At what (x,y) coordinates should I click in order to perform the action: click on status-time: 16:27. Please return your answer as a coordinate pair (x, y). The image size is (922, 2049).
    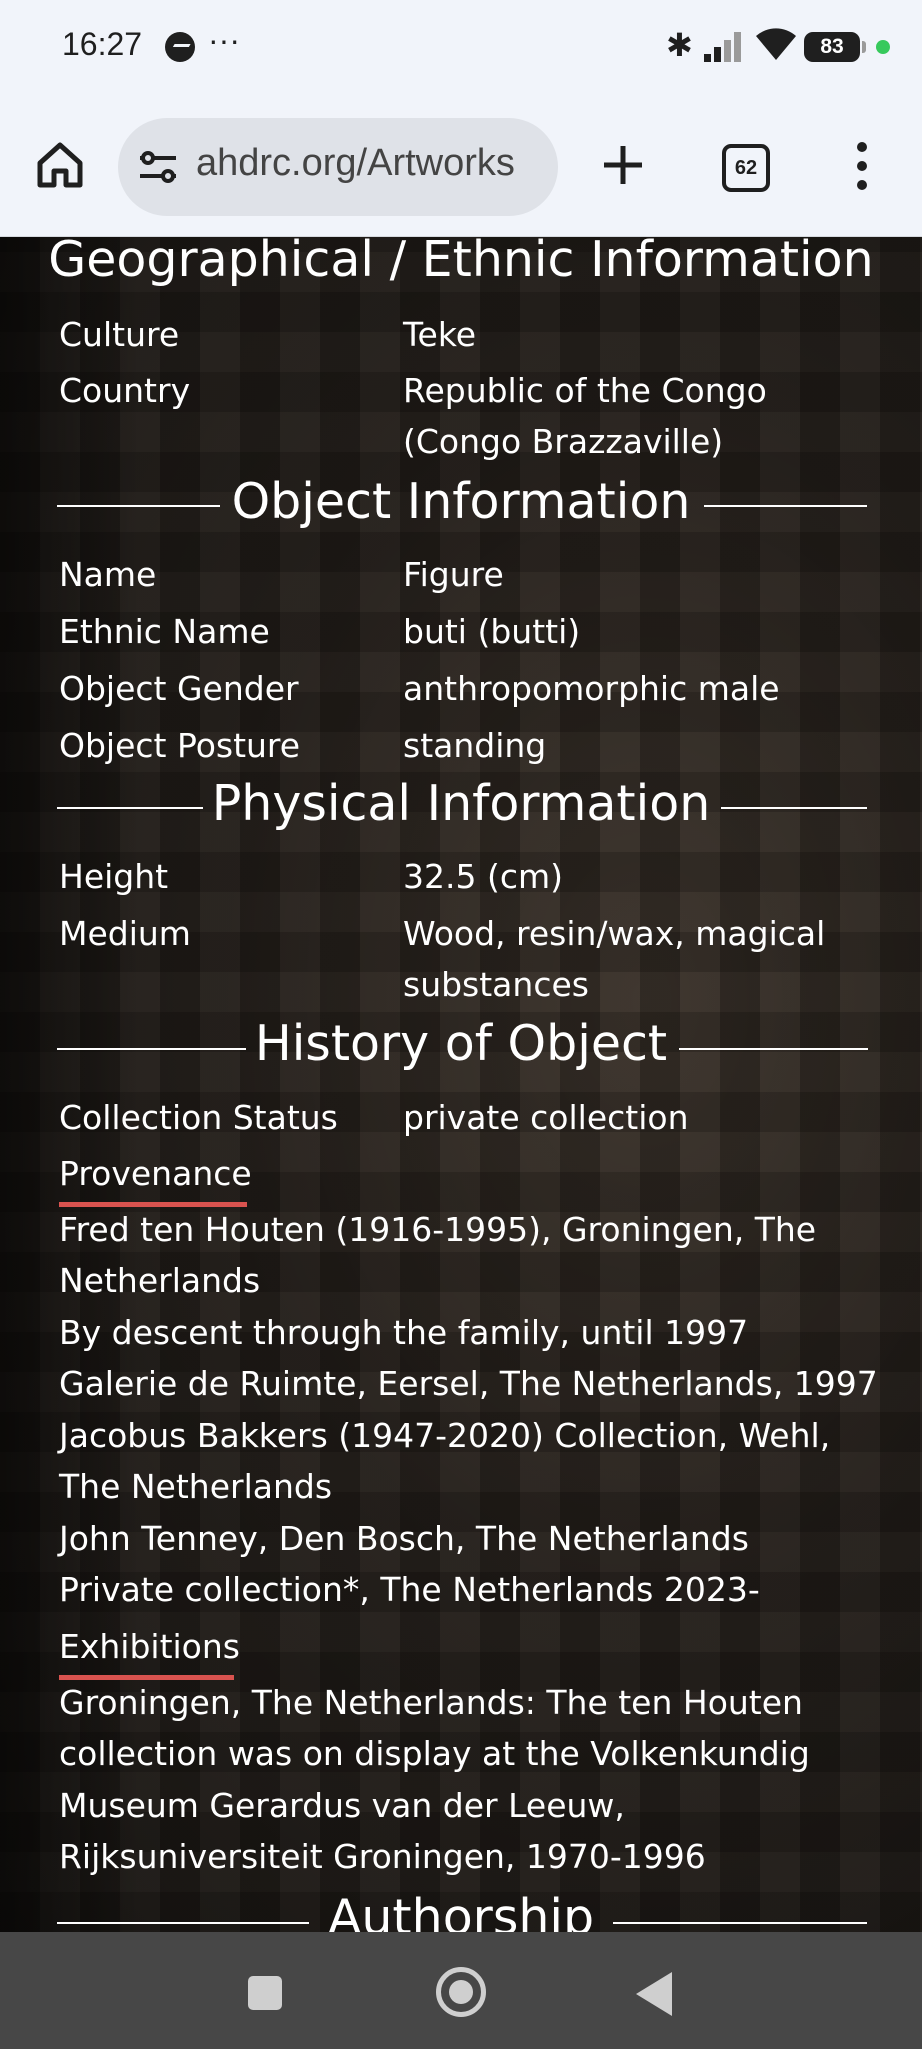
    Looking at the image, I should click on (102, 44).